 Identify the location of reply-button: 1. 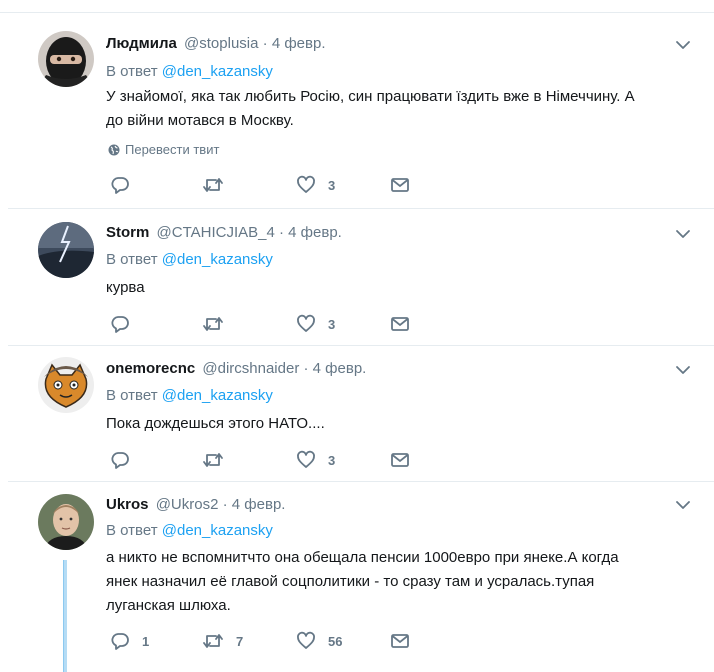
(129, 641).